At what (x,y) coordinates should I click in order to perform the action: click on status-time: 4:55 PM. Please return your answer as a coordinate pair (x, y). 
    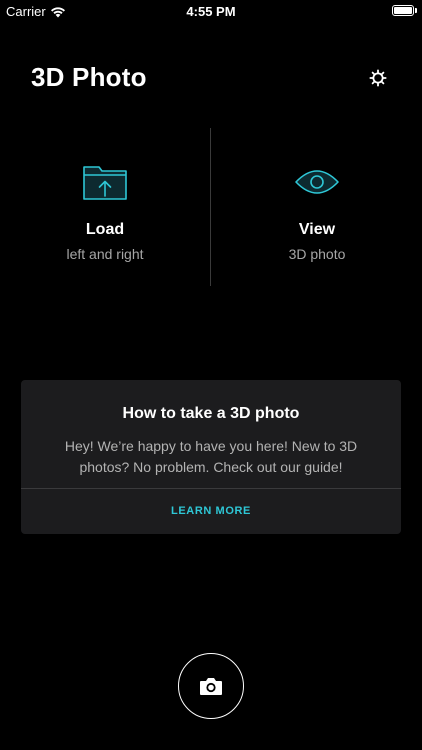
    Looking at the image, I should click on (211, 11).